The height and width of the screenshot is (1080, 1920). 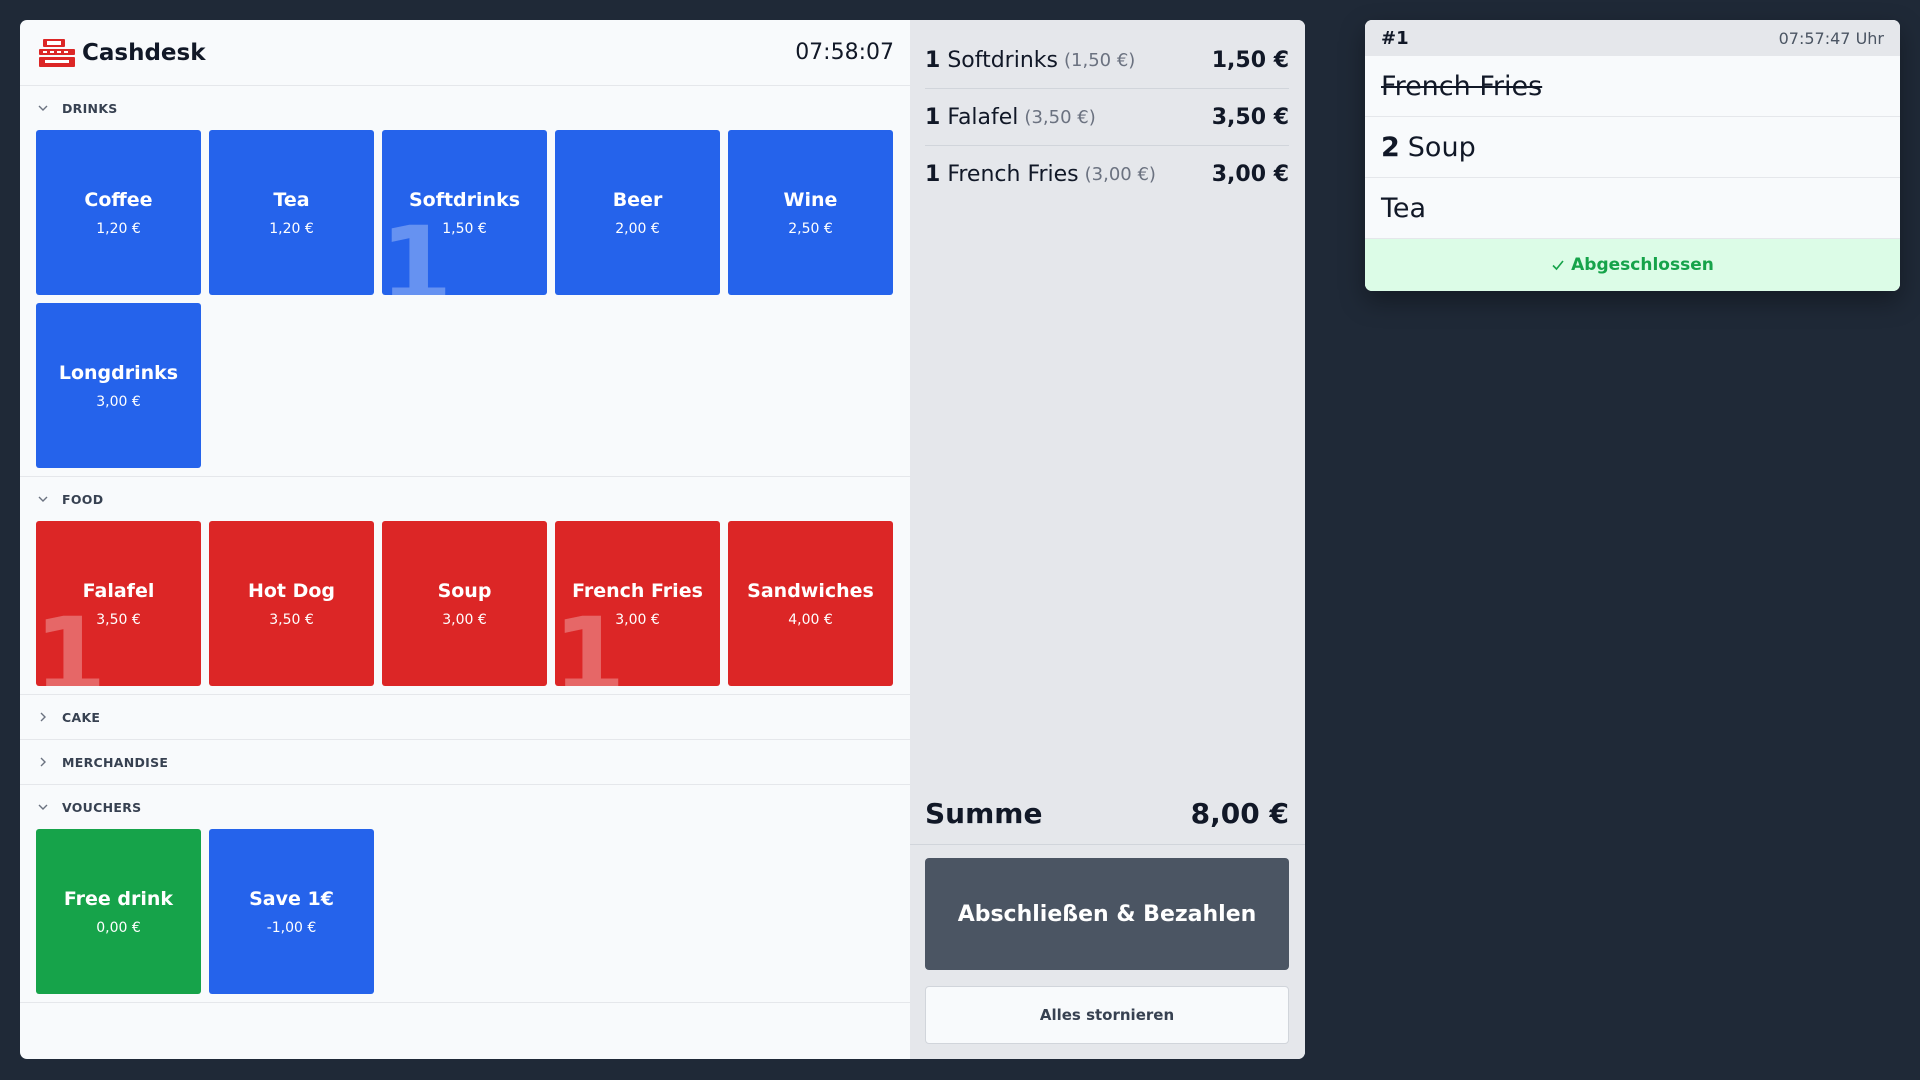 What do you see at coordinates (1250, 117) in the screenshot?
I see `order-line-total: 3,50 €` at bounding box center [1250, 117].